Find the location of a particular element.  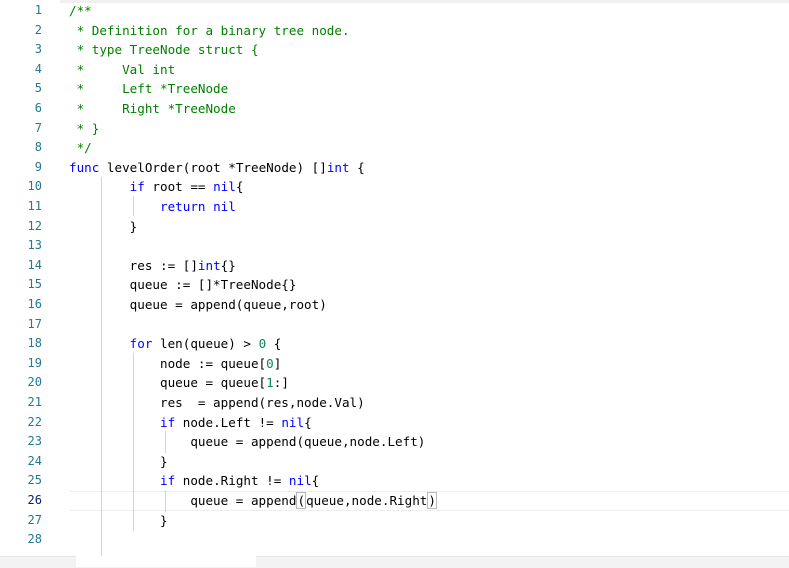

code-text: if node.Right != nil{ is located at coordinates (194, 481).